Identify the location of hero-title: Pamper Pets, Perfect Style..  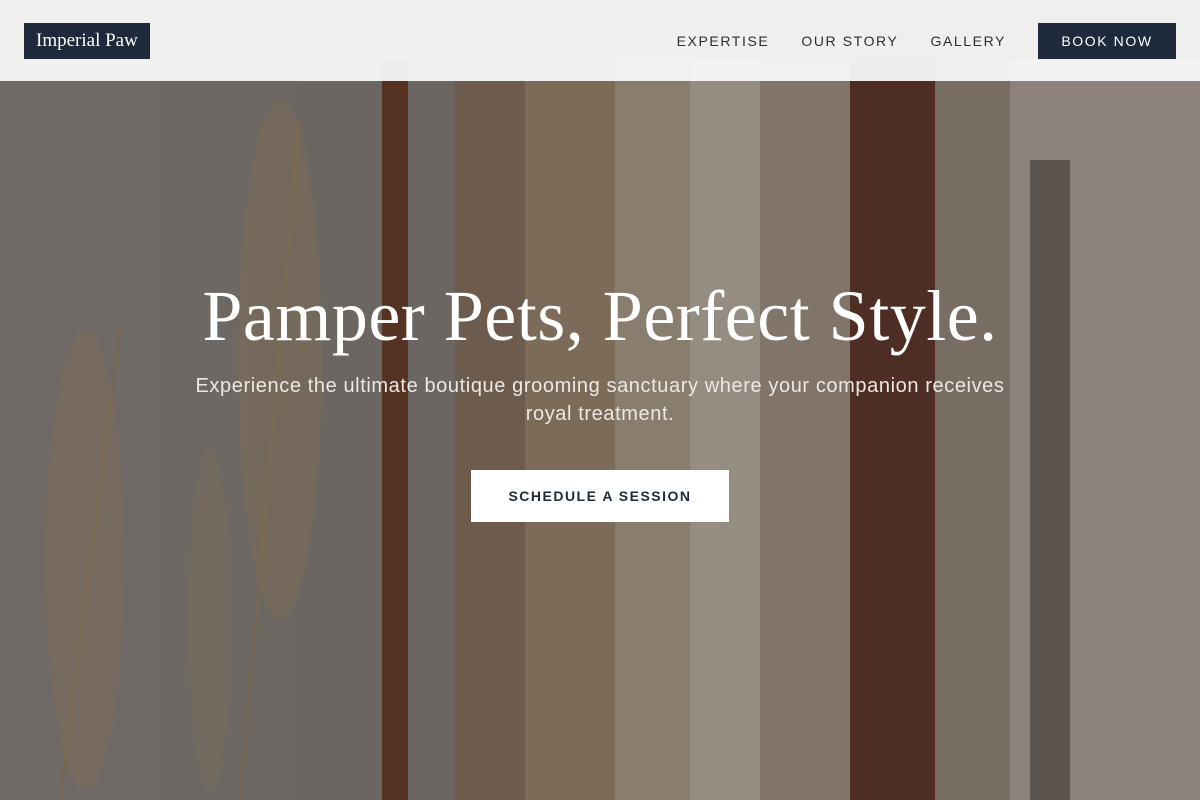
(600, 316).